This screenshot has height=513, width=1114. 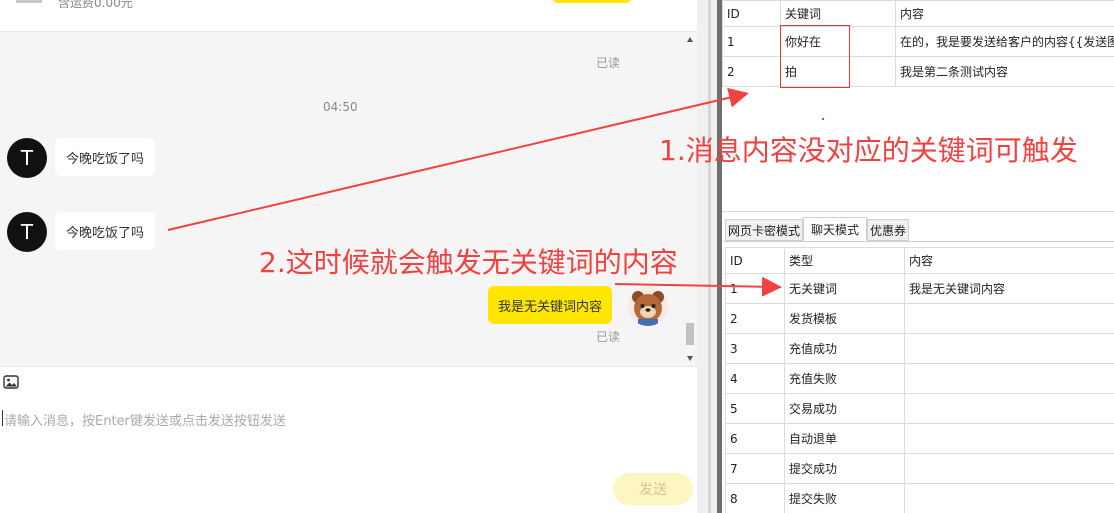 I want to click on arrow-to-no-keyword, so click(x=698, y=286).